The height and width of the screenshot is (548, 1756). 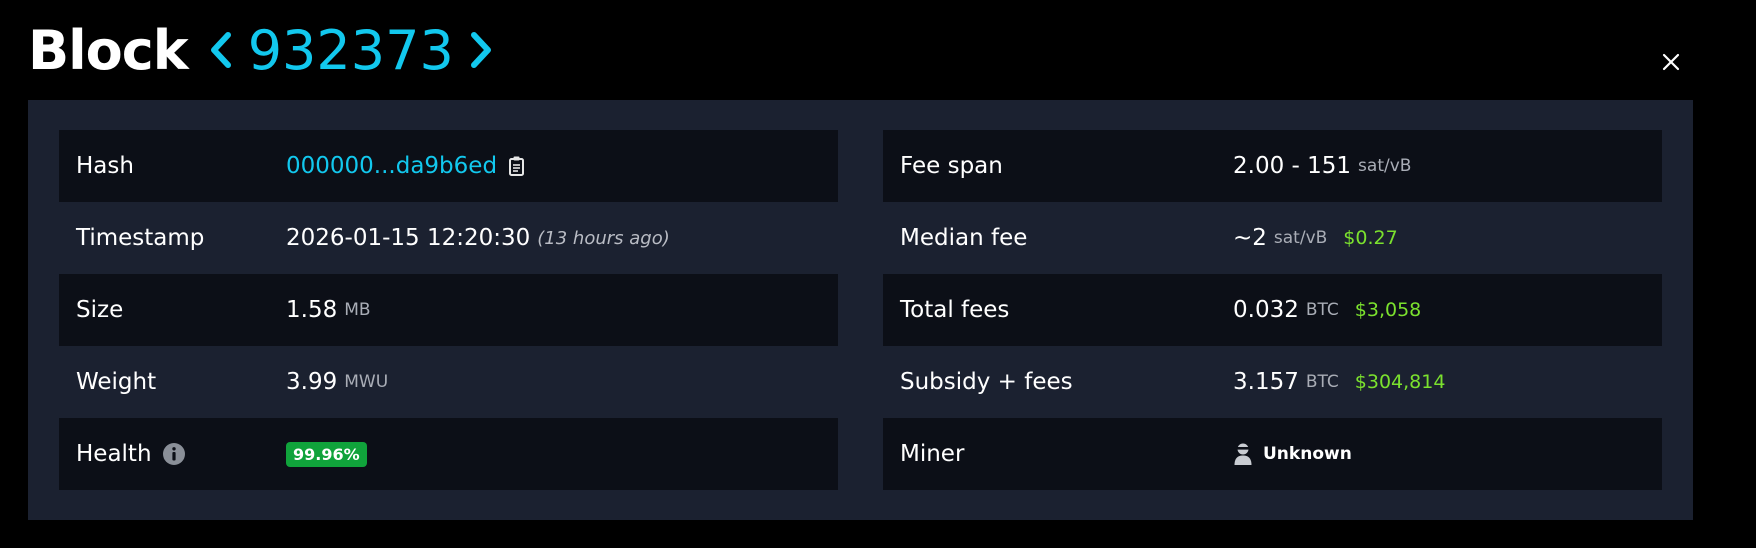 I want to click on miner-row: Miner Unknown, so click(x=1272, y=454).